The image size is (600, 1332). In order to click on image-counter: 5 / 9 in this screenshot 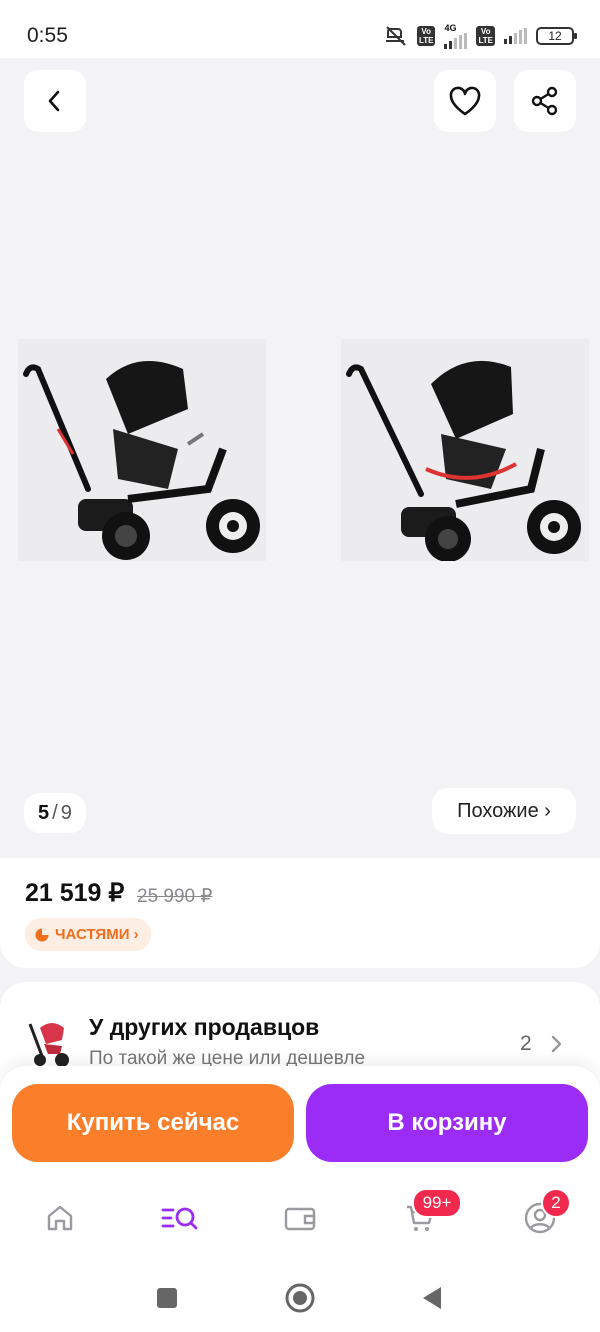, I will do `click(55, 813)`.